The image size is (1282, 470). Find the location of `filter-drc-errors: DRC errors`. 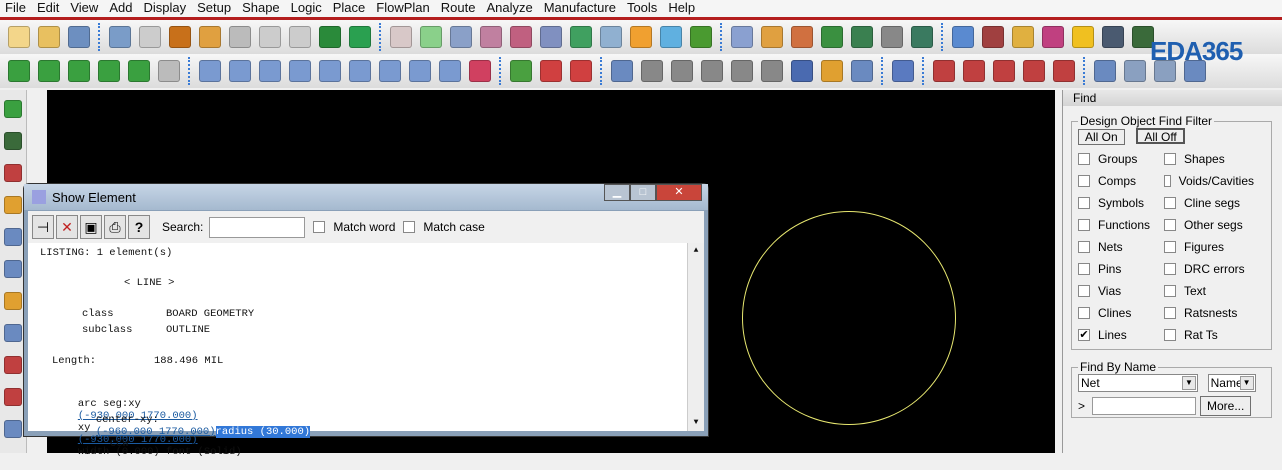

filter-drc-errors: DRC errors is located at coordinates (1209, 269).